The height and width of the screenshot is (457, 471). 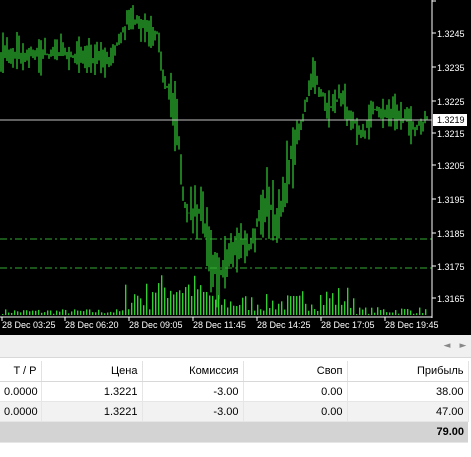 I want to click on time-axis-label: 28 Dec 03:25, so click(x=29, y=325).